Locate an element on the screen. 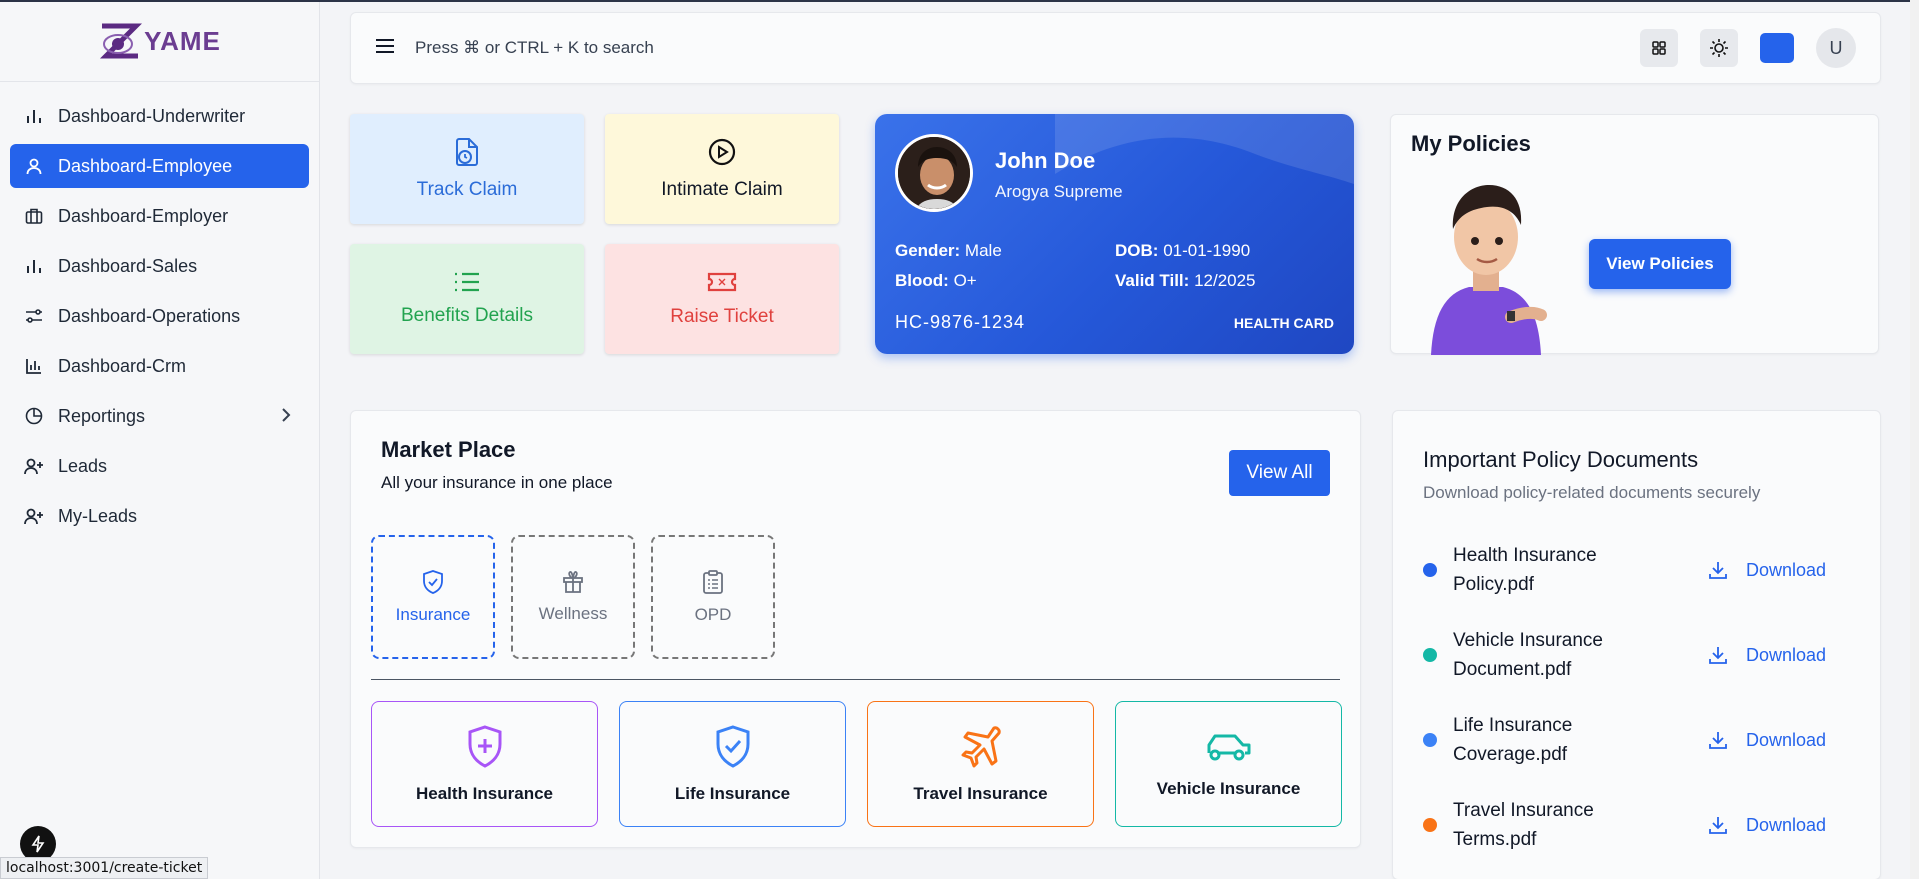  sidebar-item-dashboard-underwriter: Dashboard-Underwriter is located at coordinates (159, 116).